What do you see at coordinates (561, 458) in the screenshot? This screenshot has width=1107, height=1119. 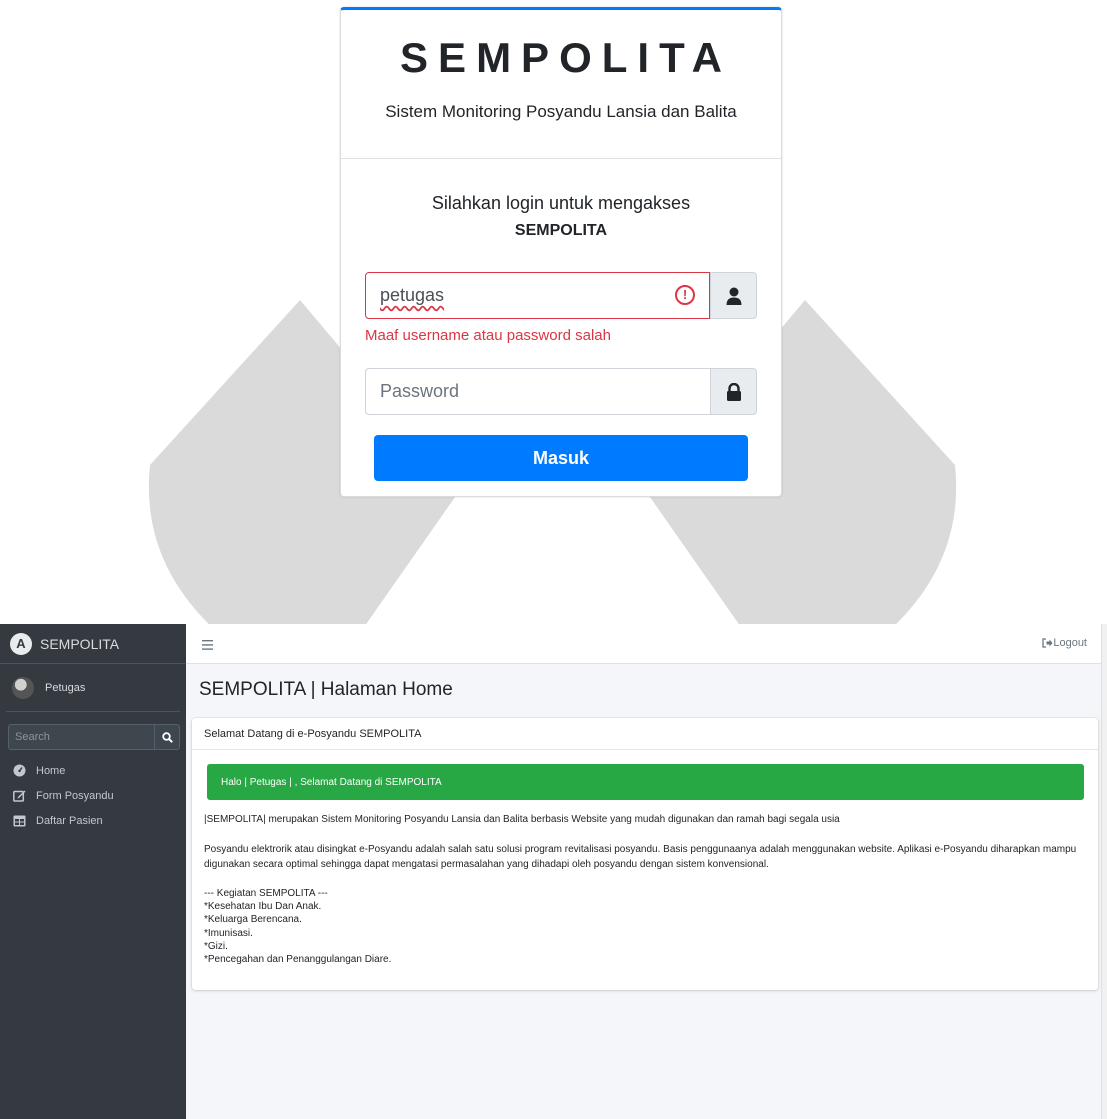 I see `login-submit-button: Masuk` at bounding box center [561, 458].